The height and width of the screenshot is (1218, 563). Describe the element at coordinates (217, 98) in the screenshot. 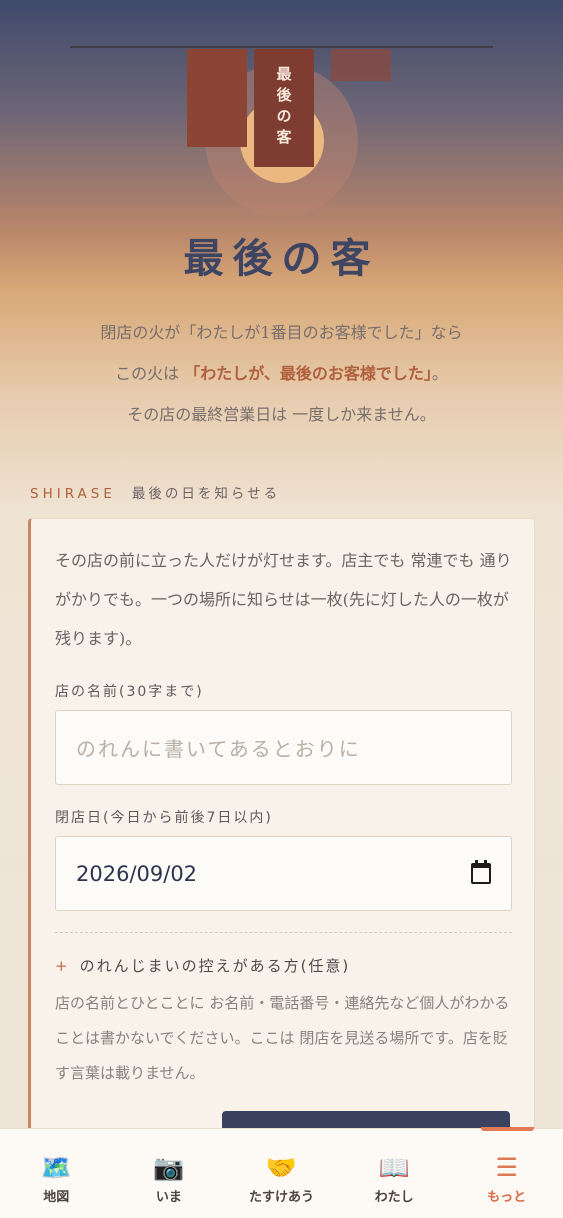

I see `noren-cloth-left` at that location.